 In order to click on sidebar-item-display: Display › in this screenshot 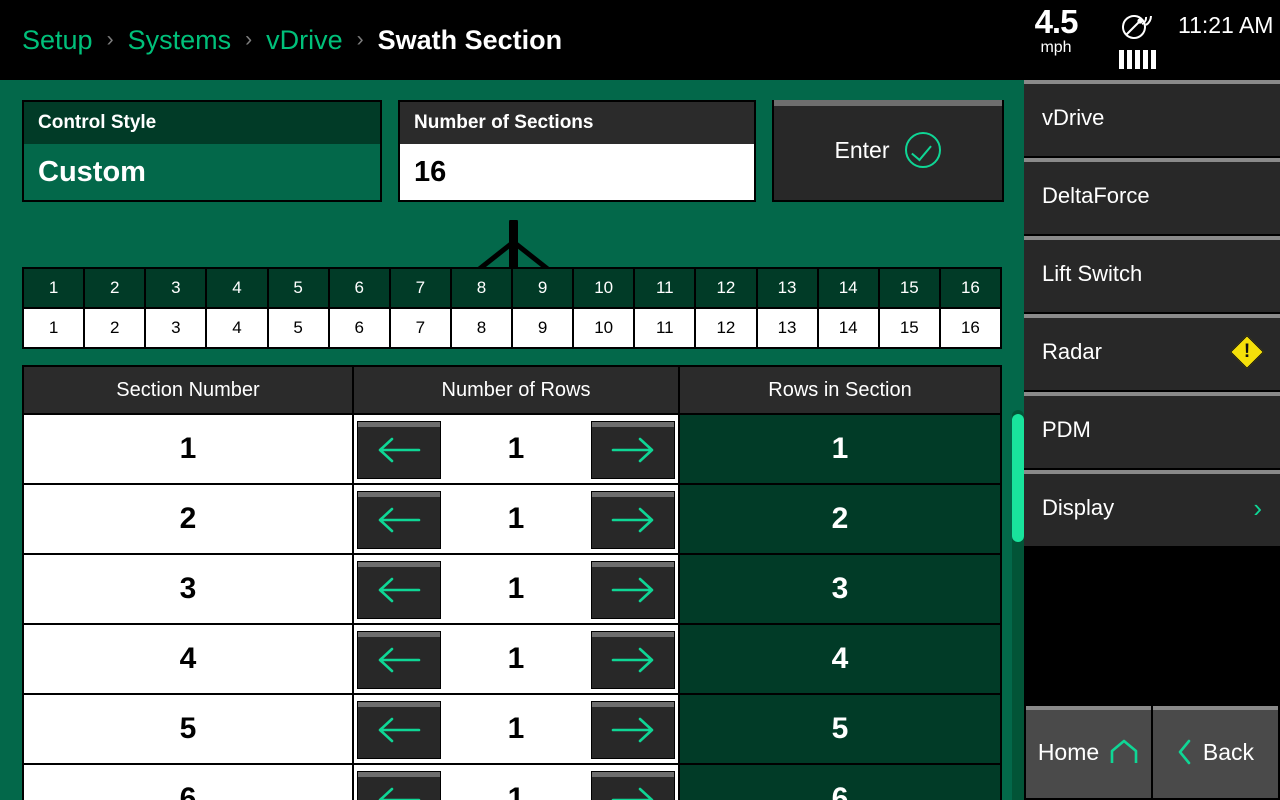, I will do `click(1152, 508)`.